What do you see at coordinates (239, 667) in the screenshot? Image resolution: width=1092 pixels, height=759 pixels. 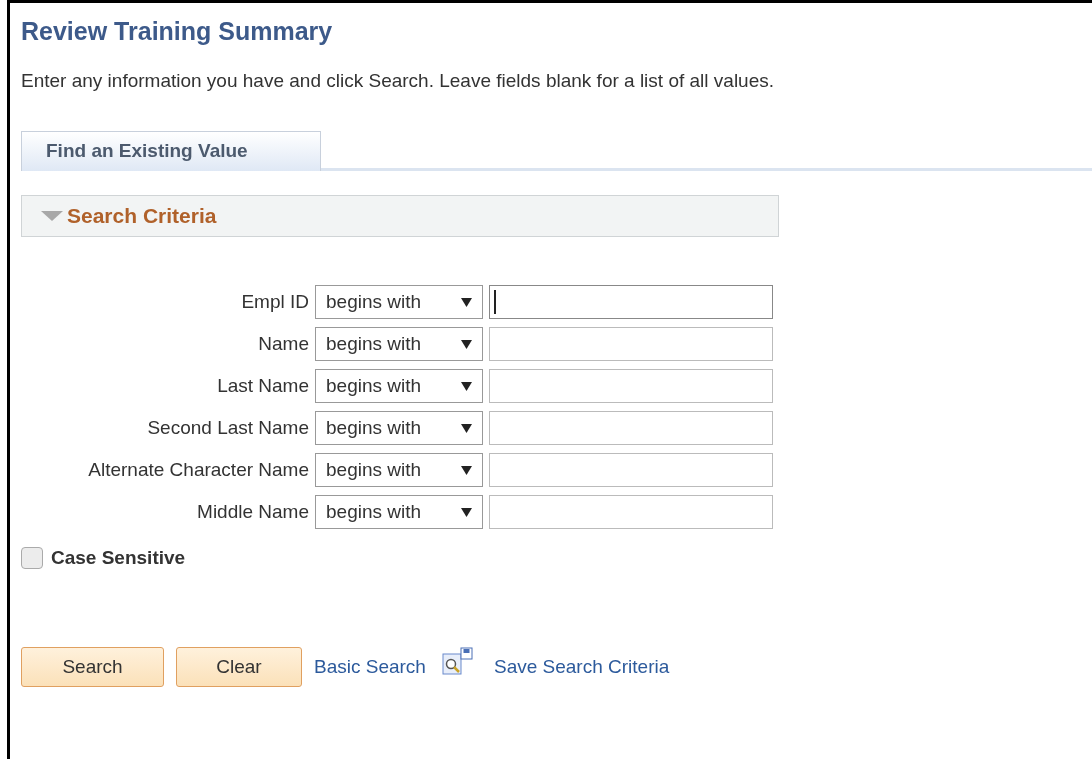 I see `clear-button: Clear` at bounding box center [239, 667].